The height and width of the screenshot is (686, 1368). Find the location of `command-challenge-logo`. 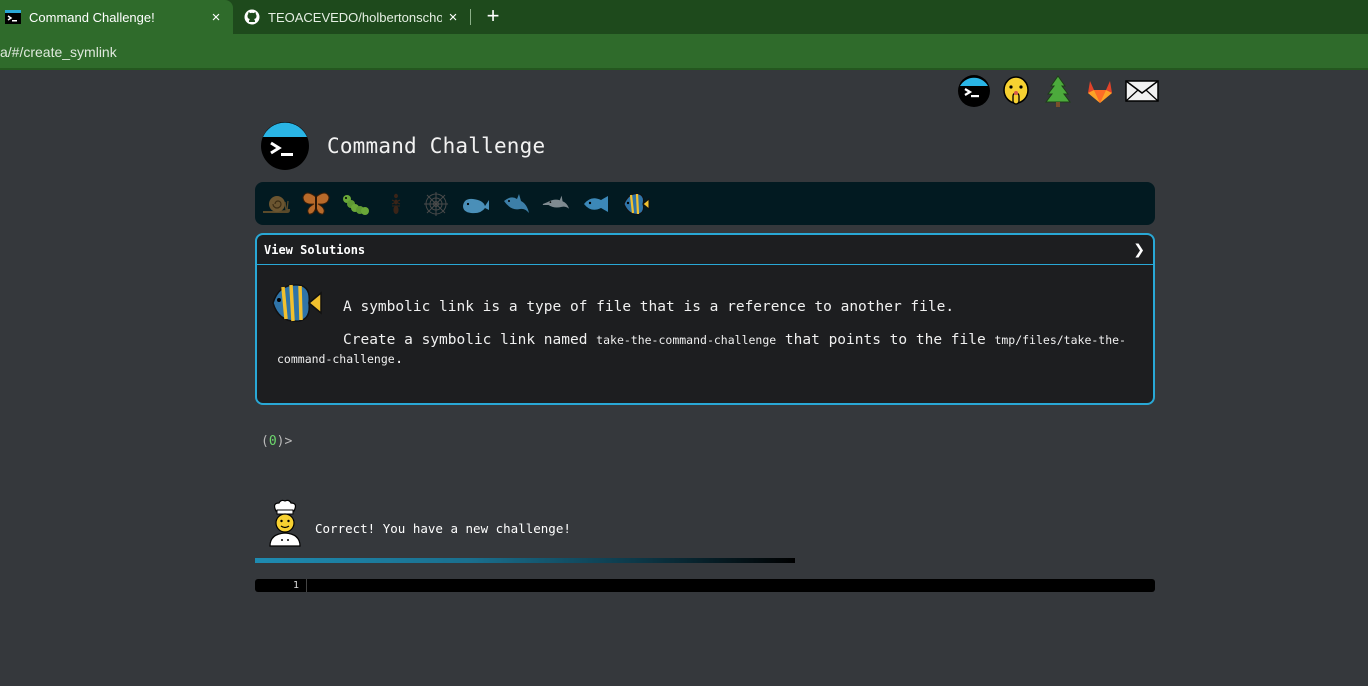

command-challenge-logo is located at coordinates (285, 146).